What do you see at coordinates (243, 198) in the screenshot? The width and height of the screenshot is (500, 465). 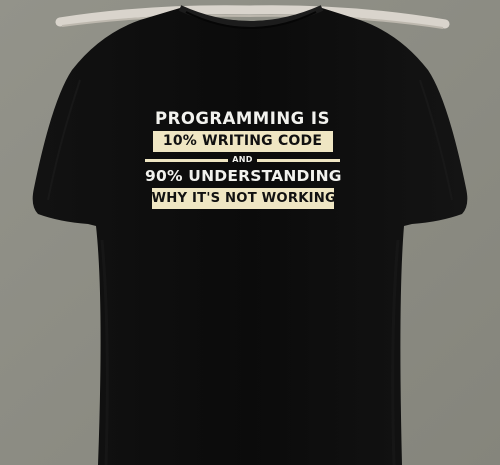 I see `print-band-not-working: WHY IT'S NOT WORKING` at bounding box center [243, 198].